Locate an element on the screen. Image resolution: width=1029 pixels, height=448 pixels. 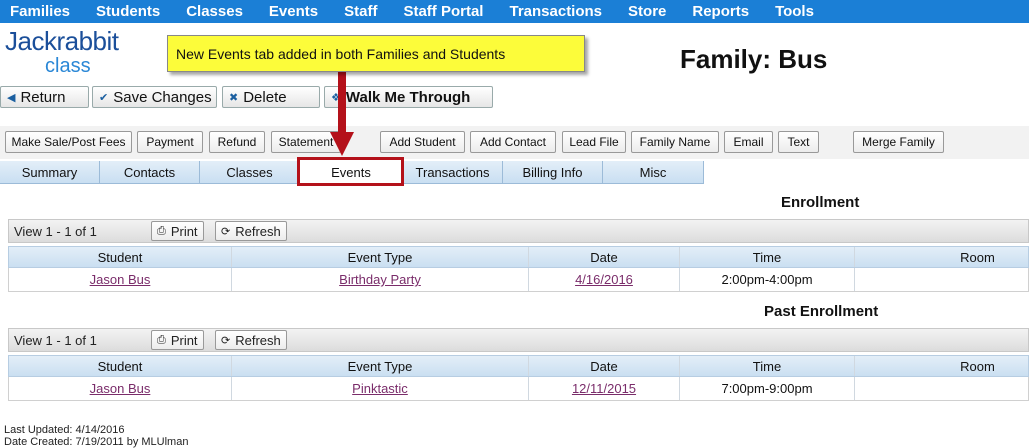
past-enrollment-print-button: ⎙ Print is located at coordinates (177, 340).